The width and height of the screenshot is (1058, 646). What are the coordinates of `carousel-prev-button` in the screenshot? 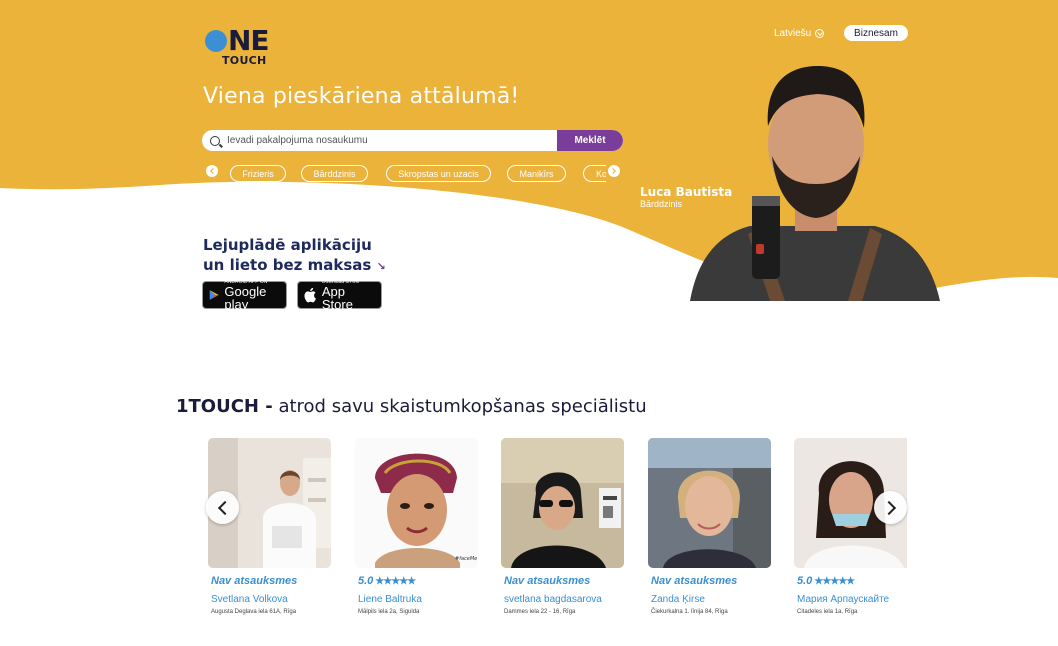 It's located at (222, 507).